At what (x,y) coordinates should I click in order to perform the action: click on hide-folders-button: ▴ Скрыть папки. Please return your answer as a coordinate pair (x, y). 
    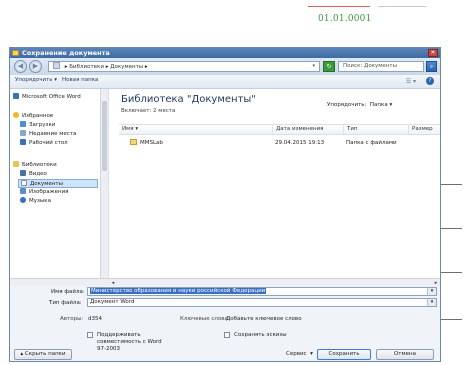
    Looking at the image, I should click on (43, 354).